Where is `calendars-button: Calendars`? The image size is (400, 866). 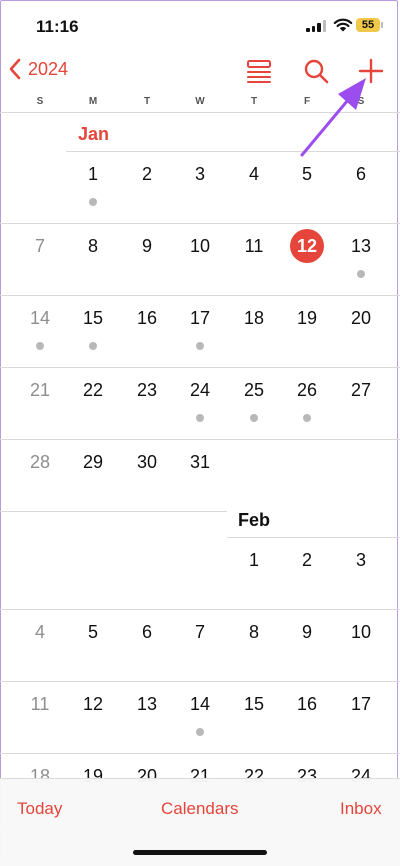 calendars-button: Calendars is located at coordinates (200, 809).